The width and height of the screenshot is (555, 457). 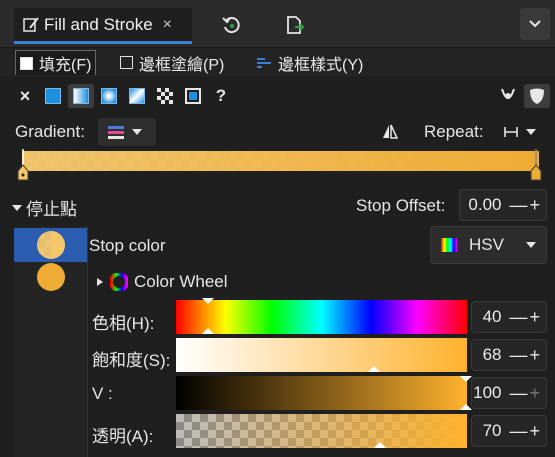 What do you see at coordinates (126, 62) in the screenshot?
I see `stroke-paint-checkbox-icon` at bounding box center [126, 62].